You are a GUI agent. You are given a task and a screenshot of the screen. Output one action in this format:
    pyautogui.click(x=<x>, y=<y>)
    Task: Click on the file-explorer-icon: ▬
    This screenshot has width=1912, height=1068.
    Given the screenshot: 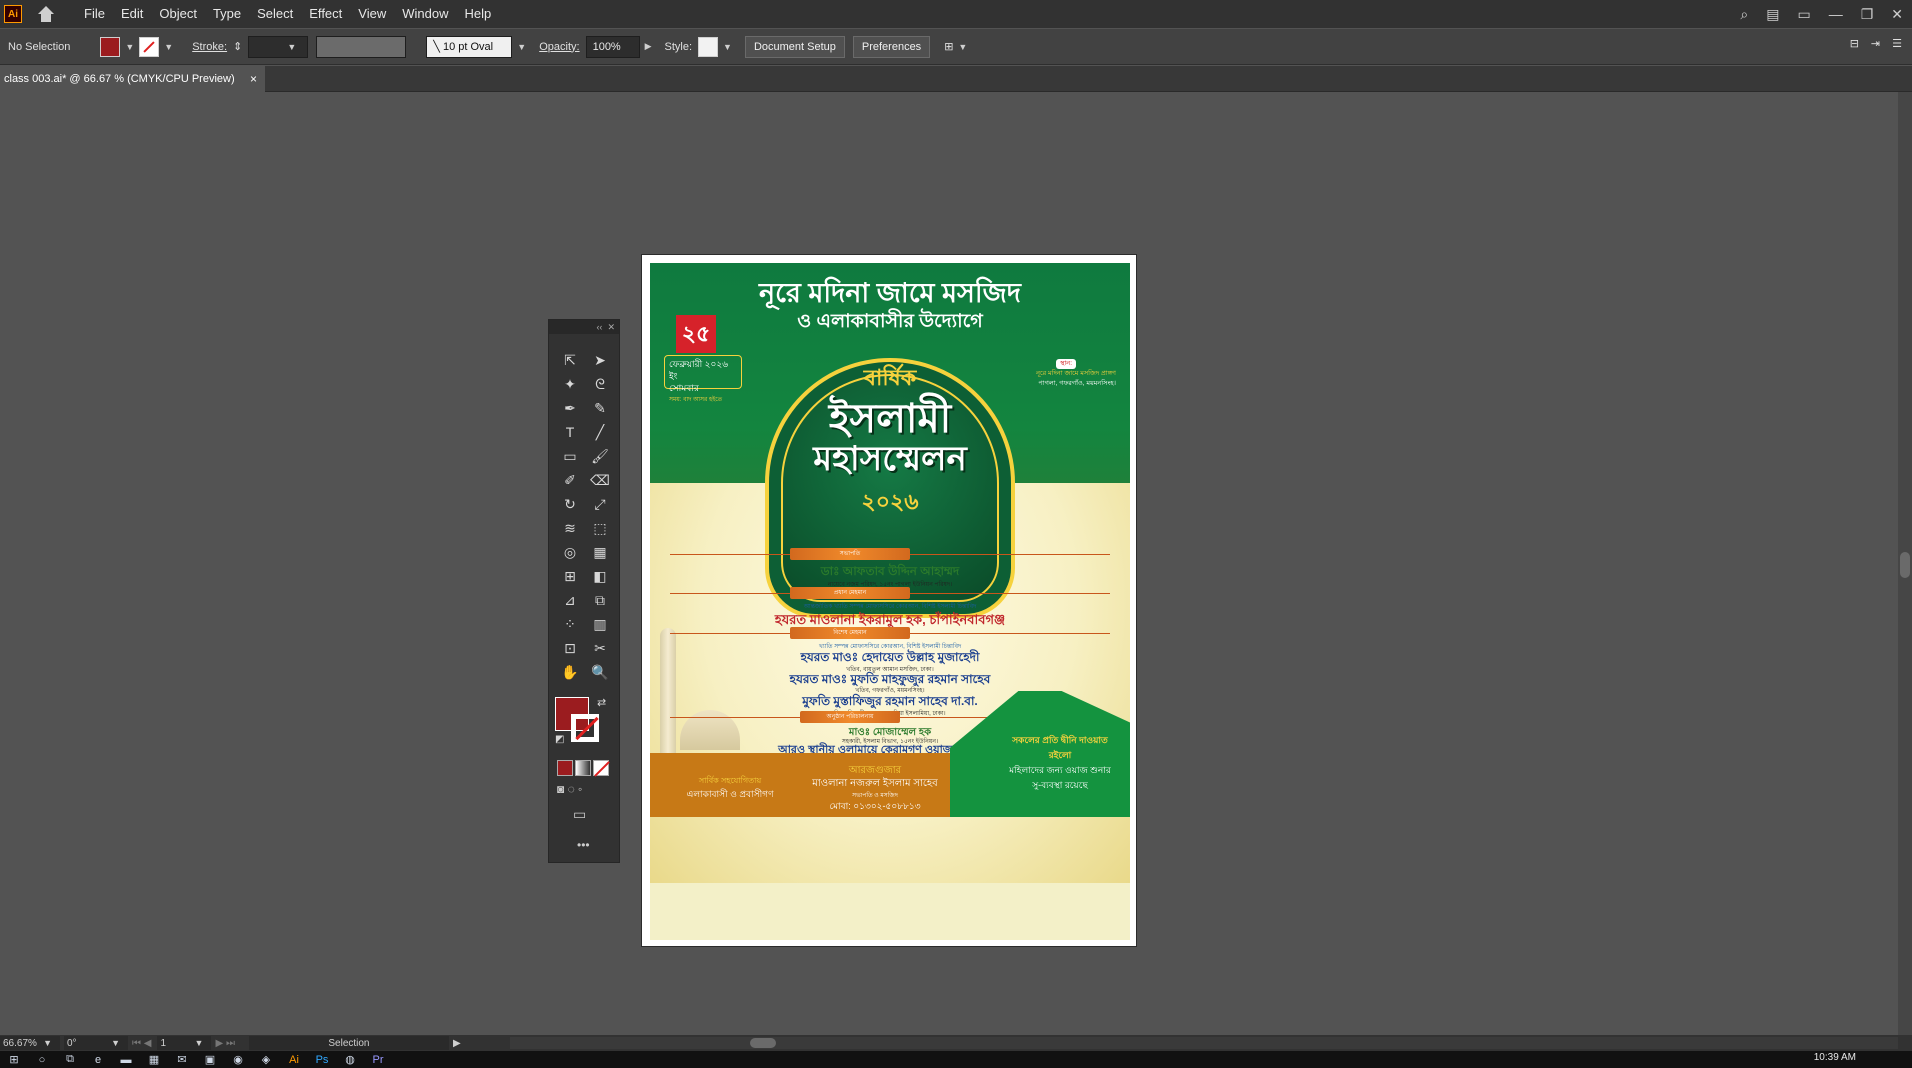 What is the action you would take?
    pyautogui.click(x=126, y=1060)
    